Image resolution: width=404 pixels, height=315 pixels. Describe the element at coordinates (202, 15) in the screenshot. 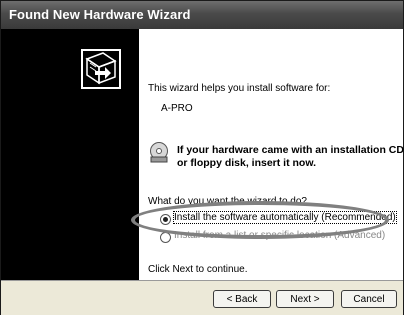

I see `title-bar: Found New Hardware Wizard` at that location.